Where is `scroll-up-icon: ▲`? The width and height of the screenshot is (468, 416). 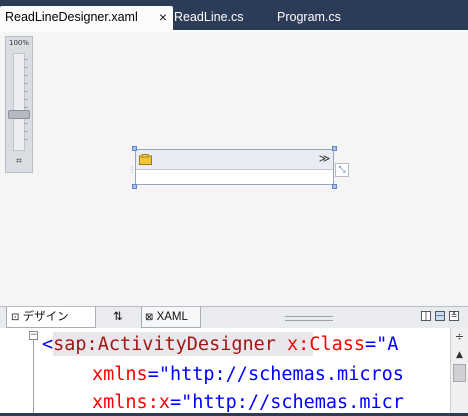
scroll-up-icon: ▲ is located at coordinates (459, 355).